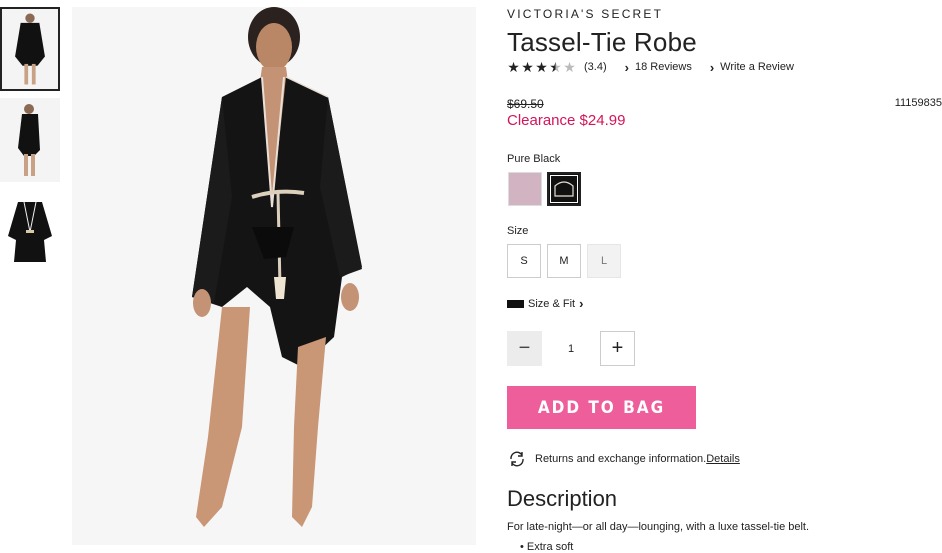 The height and width of the screenshot is (553, 942). What do you see at coordinates (518, 231) in the screenshot?
I see `size-label: Size` at bounding box center [518, 231].